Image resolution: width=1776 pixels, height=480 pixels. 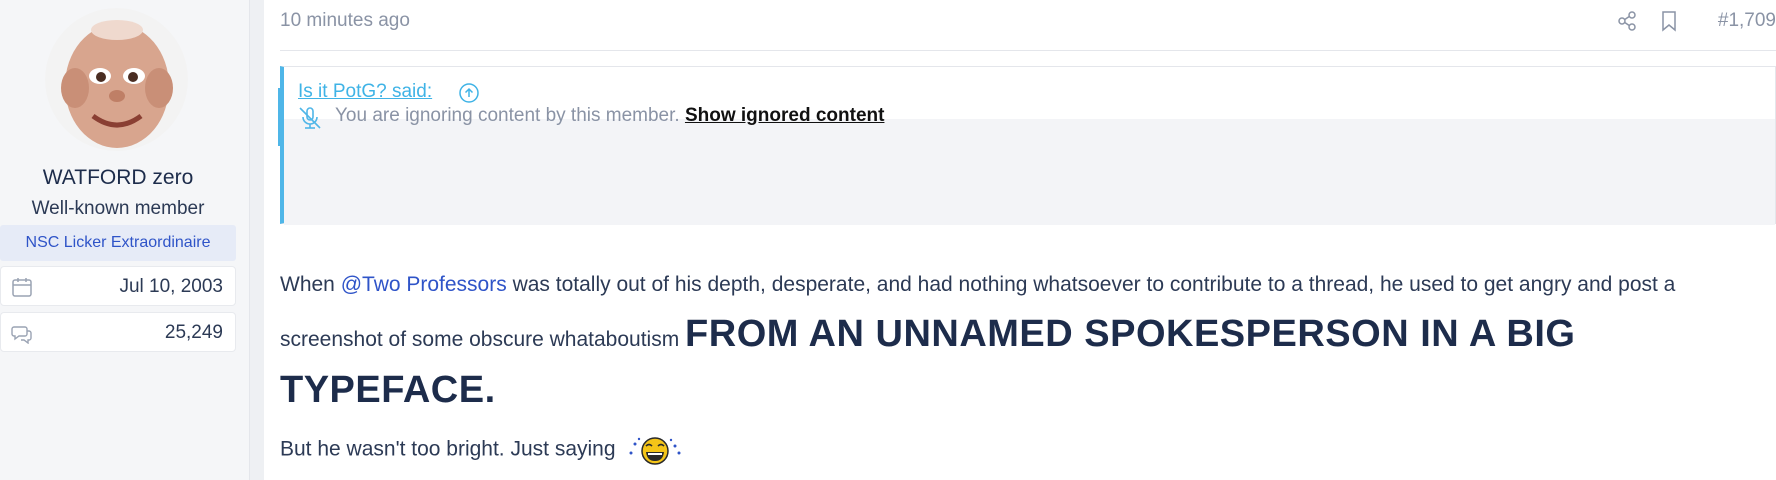 What do you see at coordinates (365, 92) in the screenshot?
I see `quote-author-link: Is it PotG? said:` at bounding box center [365, 92].